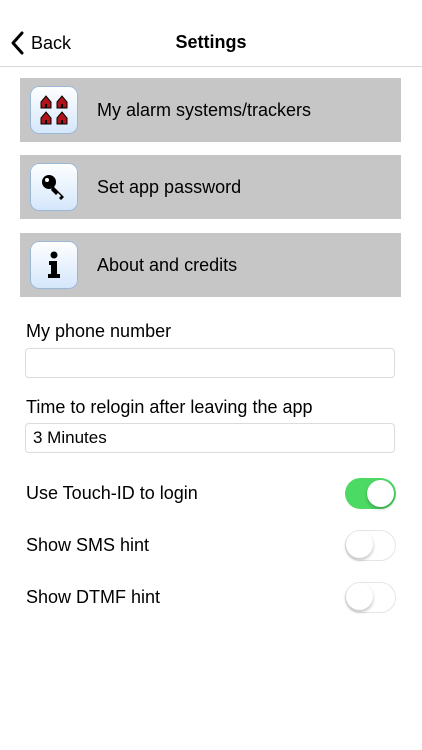 The width and height of the screenshot is (422, 750). I want to click on houses-icon, so click(54, 110).